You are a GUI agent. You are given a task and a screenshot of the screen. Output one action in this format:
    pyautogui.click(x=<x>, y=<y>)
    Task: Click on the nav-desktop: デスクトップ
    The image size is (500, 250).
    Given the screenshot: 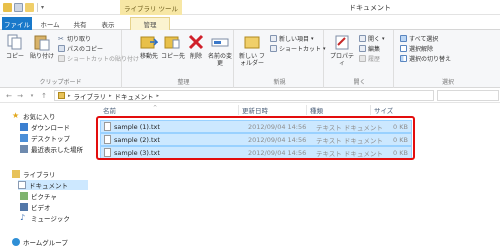 What is the action you would take?
    pyautogui.click(x=45, y=138)
    